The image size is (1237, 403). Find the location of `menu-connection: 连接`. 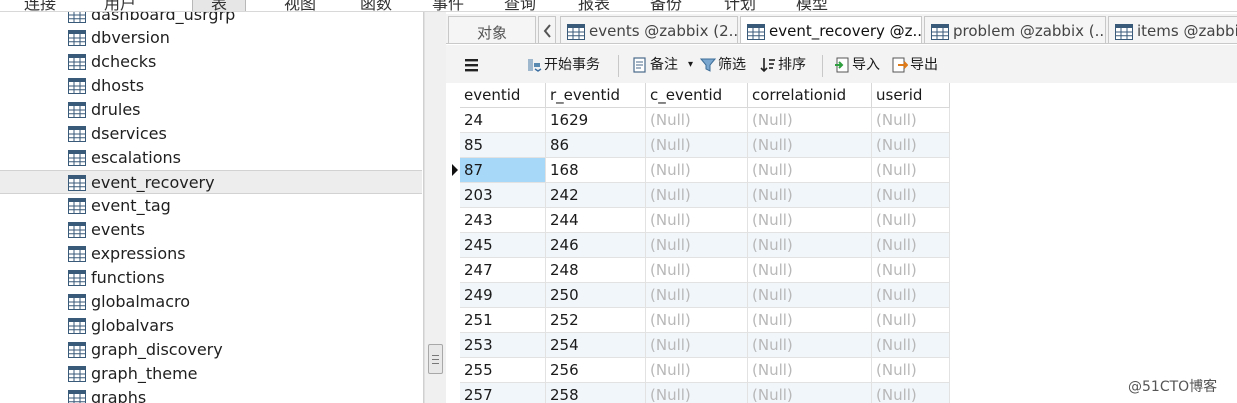

menu-connection: 连接 is located at coordinates (40, 5).